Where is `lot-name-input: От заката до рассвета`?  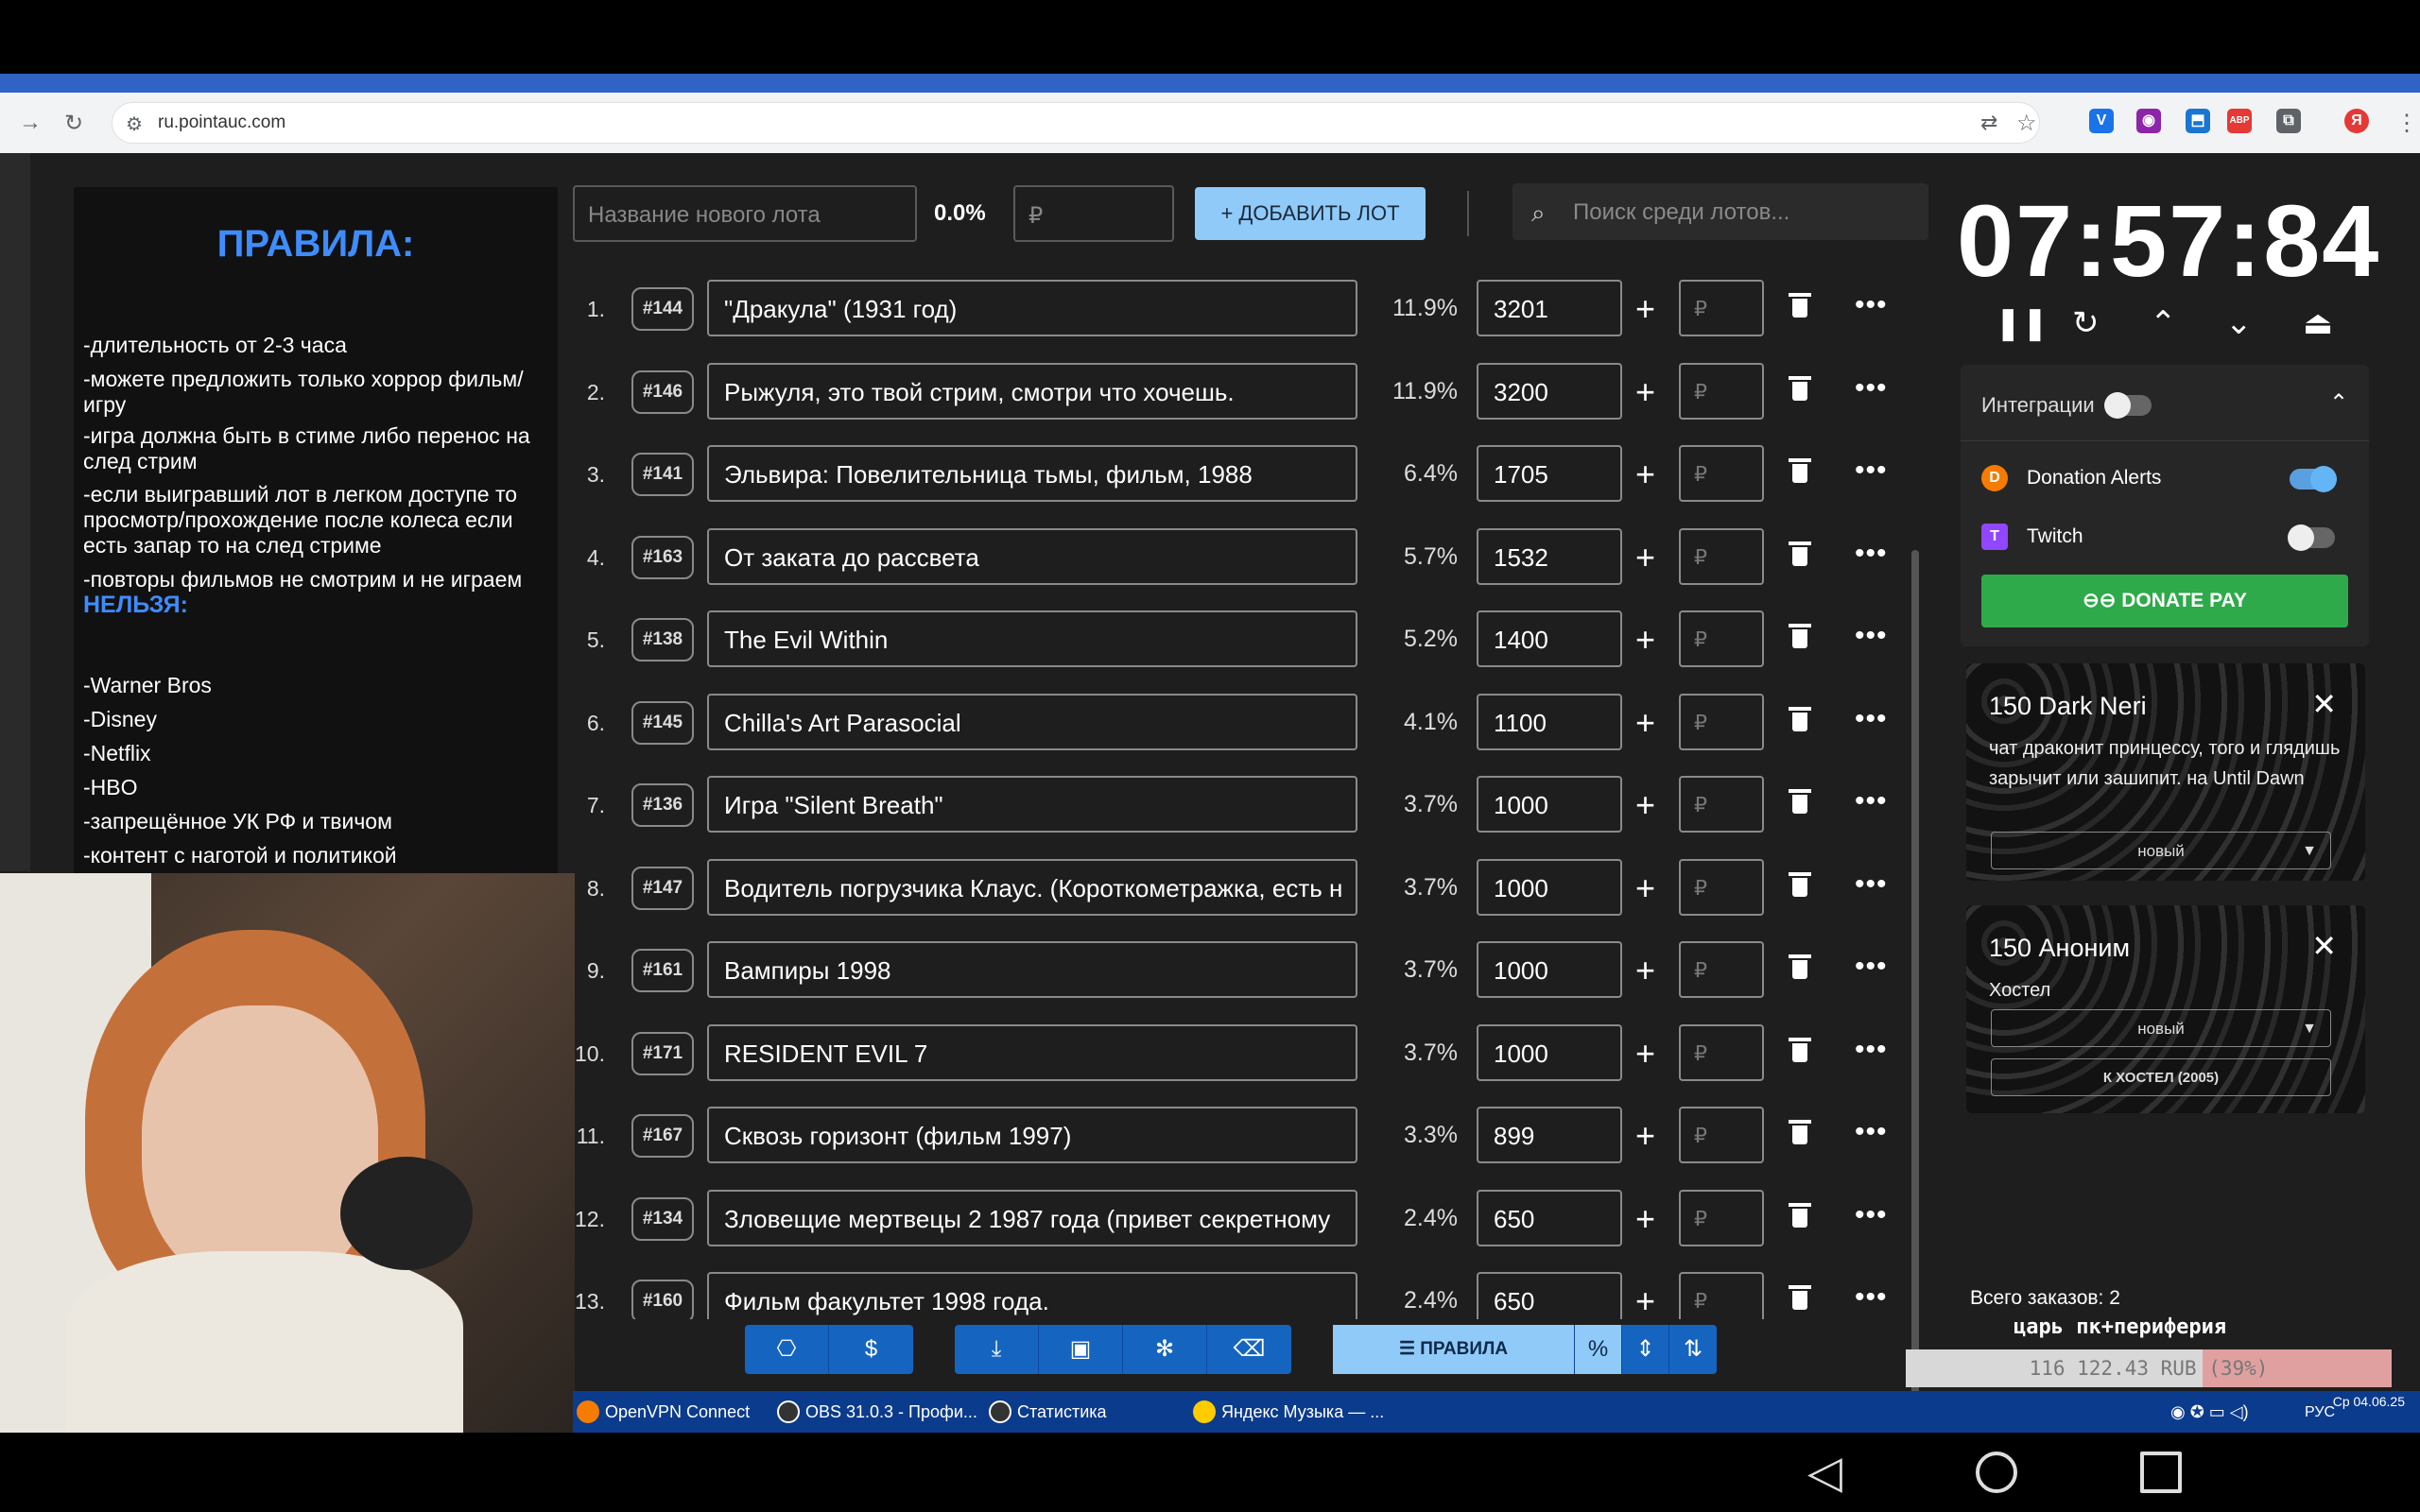
lot-name-input: От заката до рассвета is located at coordinates (1032, 556).